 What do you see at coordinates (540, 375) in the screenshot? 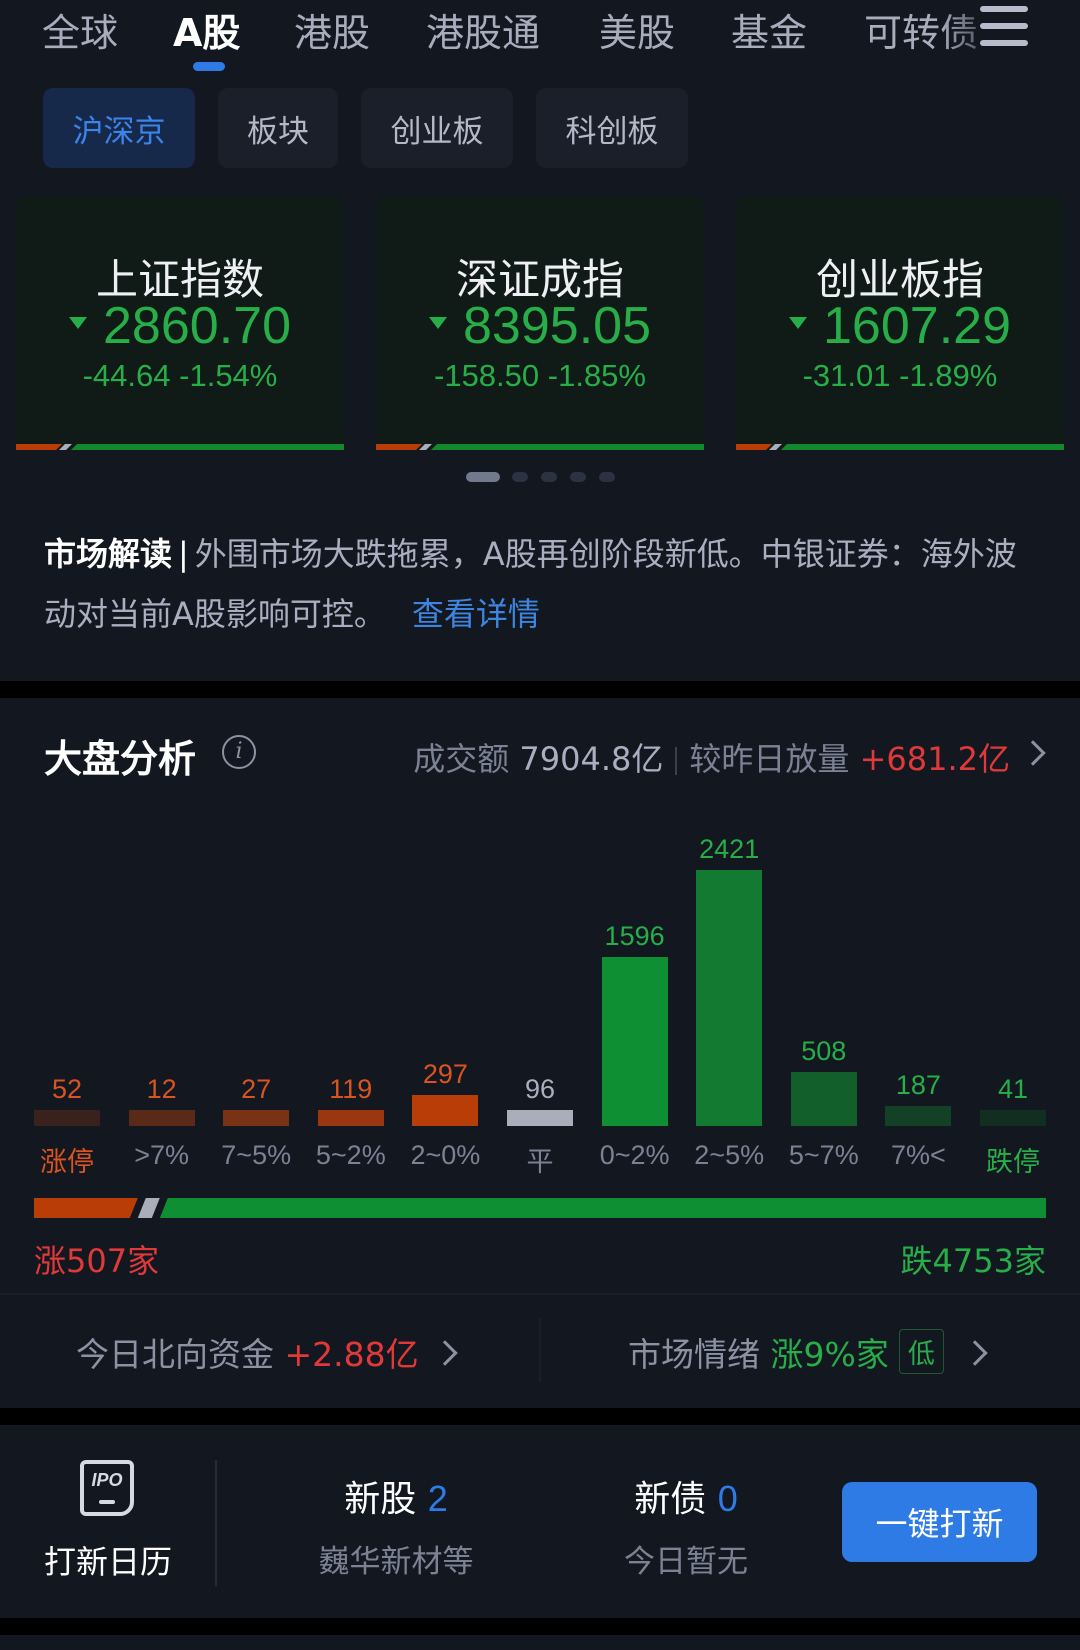
I see `index-change: -158.50 -1.85%` at bounding box center [540, 375].